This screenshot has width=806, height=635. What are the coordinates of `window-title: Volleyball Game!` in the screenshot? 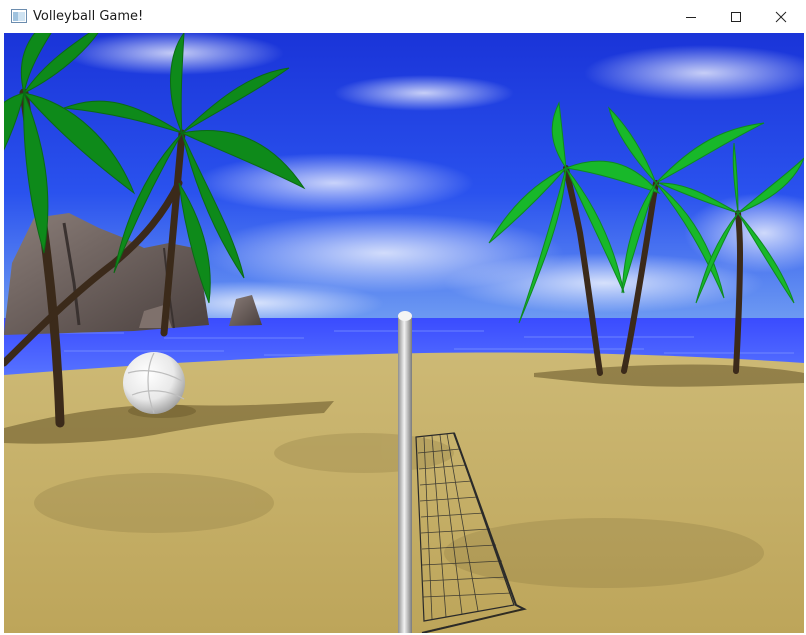 It's located at (88, 16).